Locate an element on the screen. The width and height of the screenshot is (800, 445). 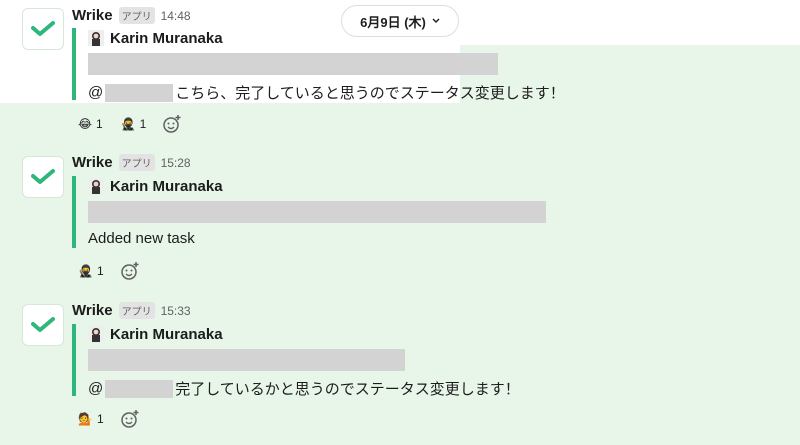
reactions-bar: 🥷 1 is located at coordinates (108, 271).